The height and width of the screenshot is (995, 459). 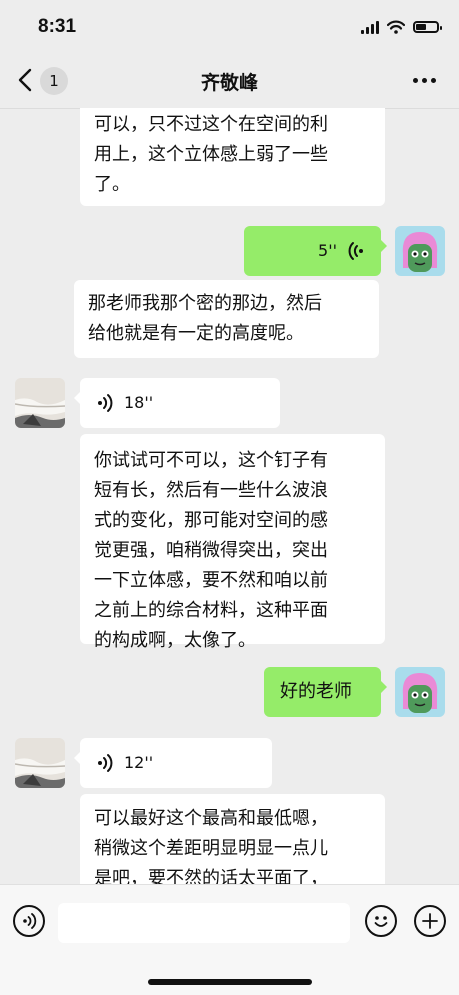 I want to click on message-text: 好的老师, so click(x=316, y=691).